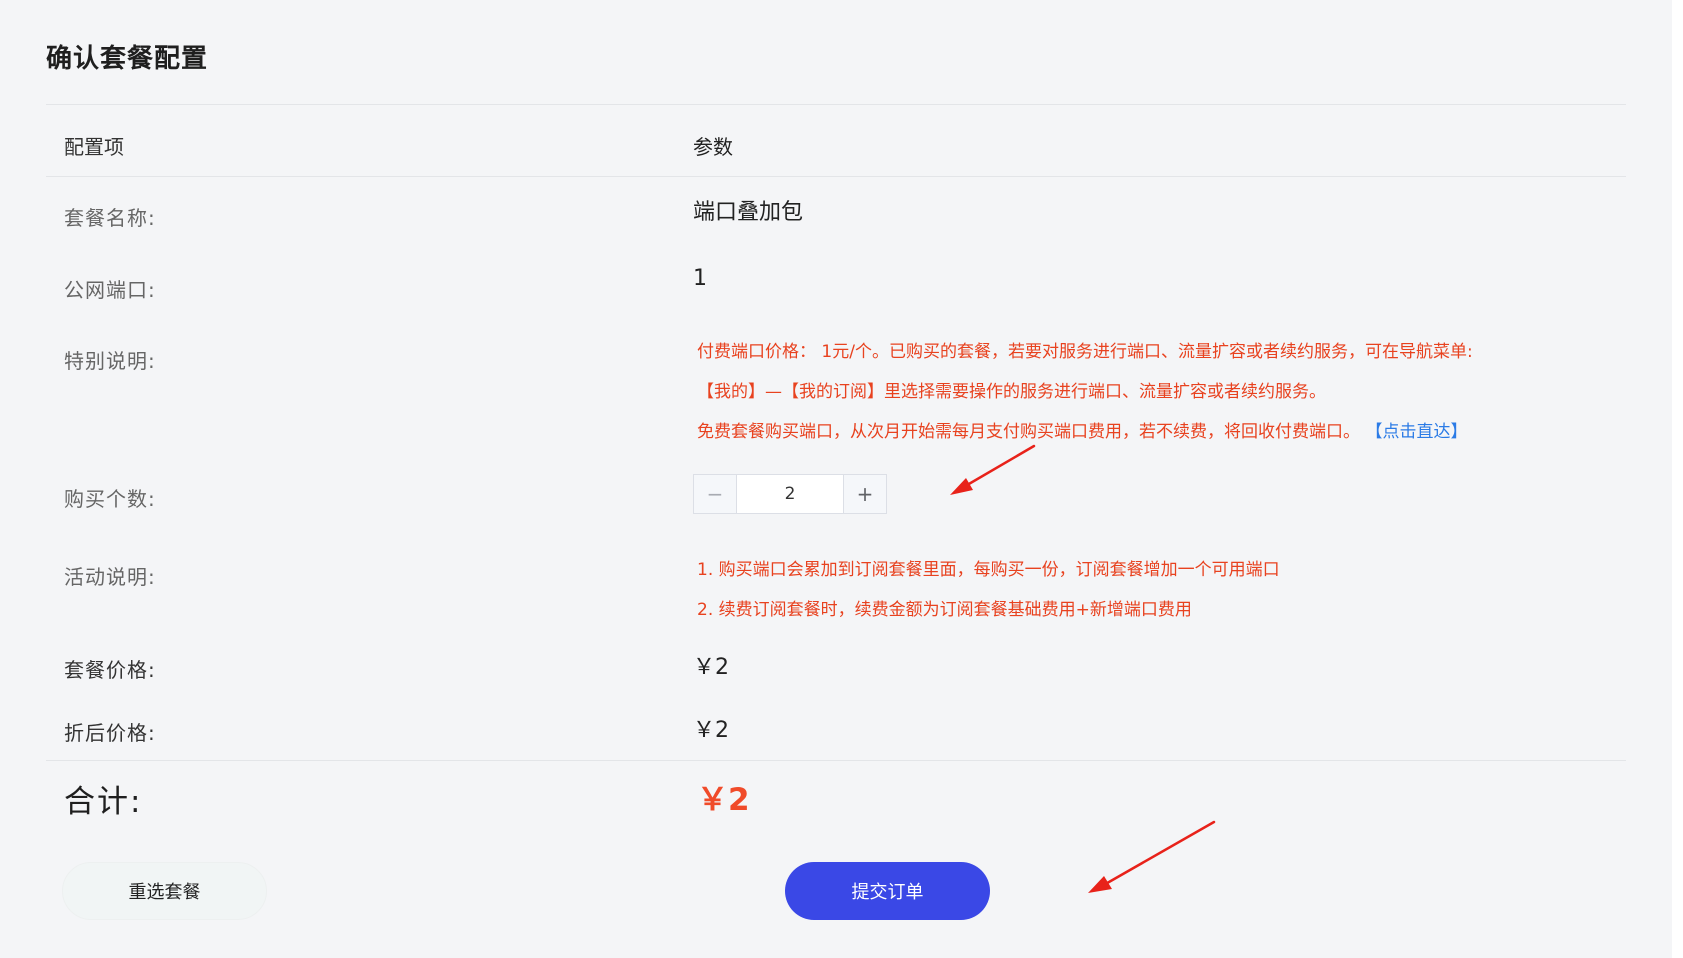  Describe the element at coordinates (711, 667) in the screenshot. I see `package-price-value: ￥2` at that location.